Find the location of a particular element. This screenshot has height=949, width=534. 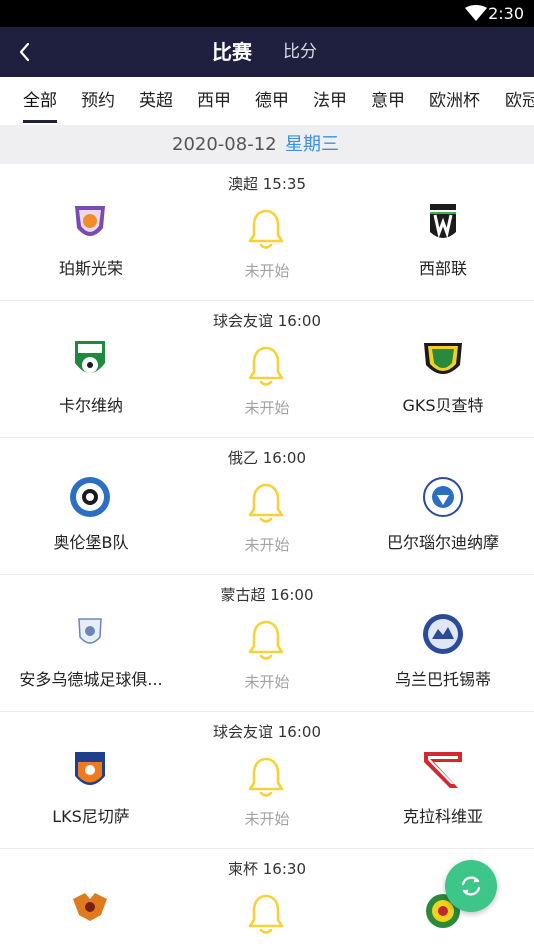

tab-euro: 欧洲杯 is located at coordinates (454, 101).